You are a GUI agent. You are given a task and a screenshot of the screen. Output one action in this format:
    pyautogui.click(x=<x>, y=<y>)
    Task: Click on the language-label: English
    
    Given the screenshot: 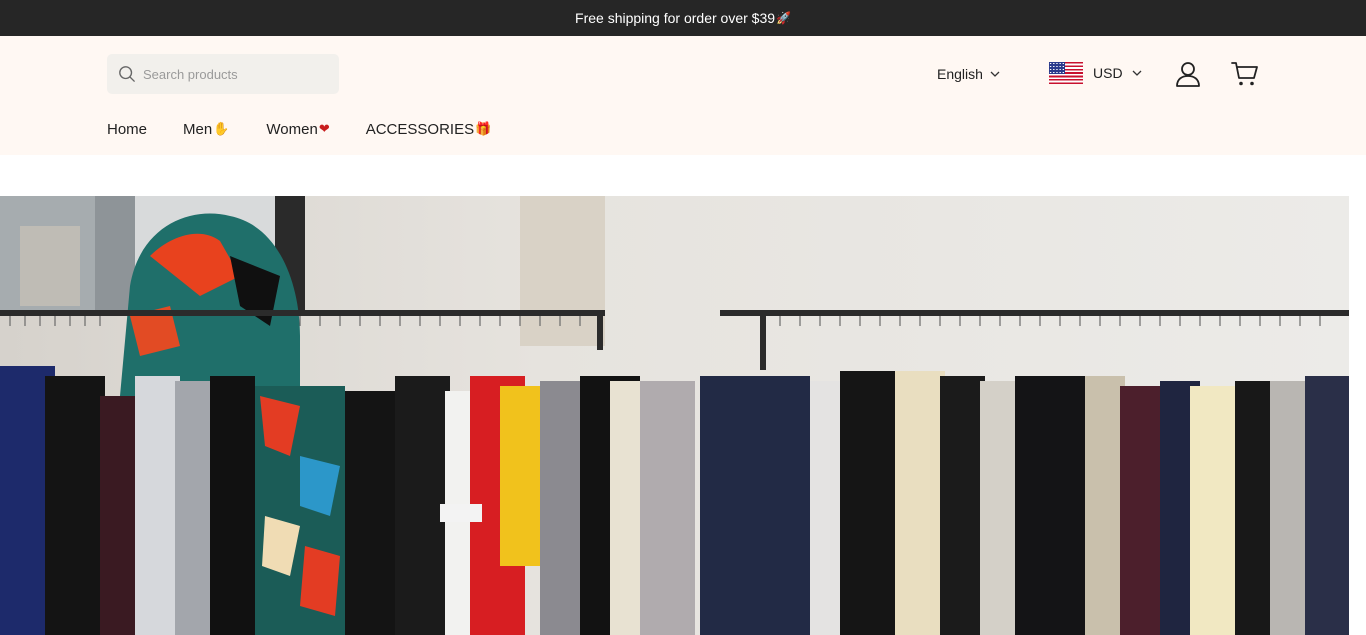 What is the action you would take?
    pyautogui.click(x=960, y=74)
    